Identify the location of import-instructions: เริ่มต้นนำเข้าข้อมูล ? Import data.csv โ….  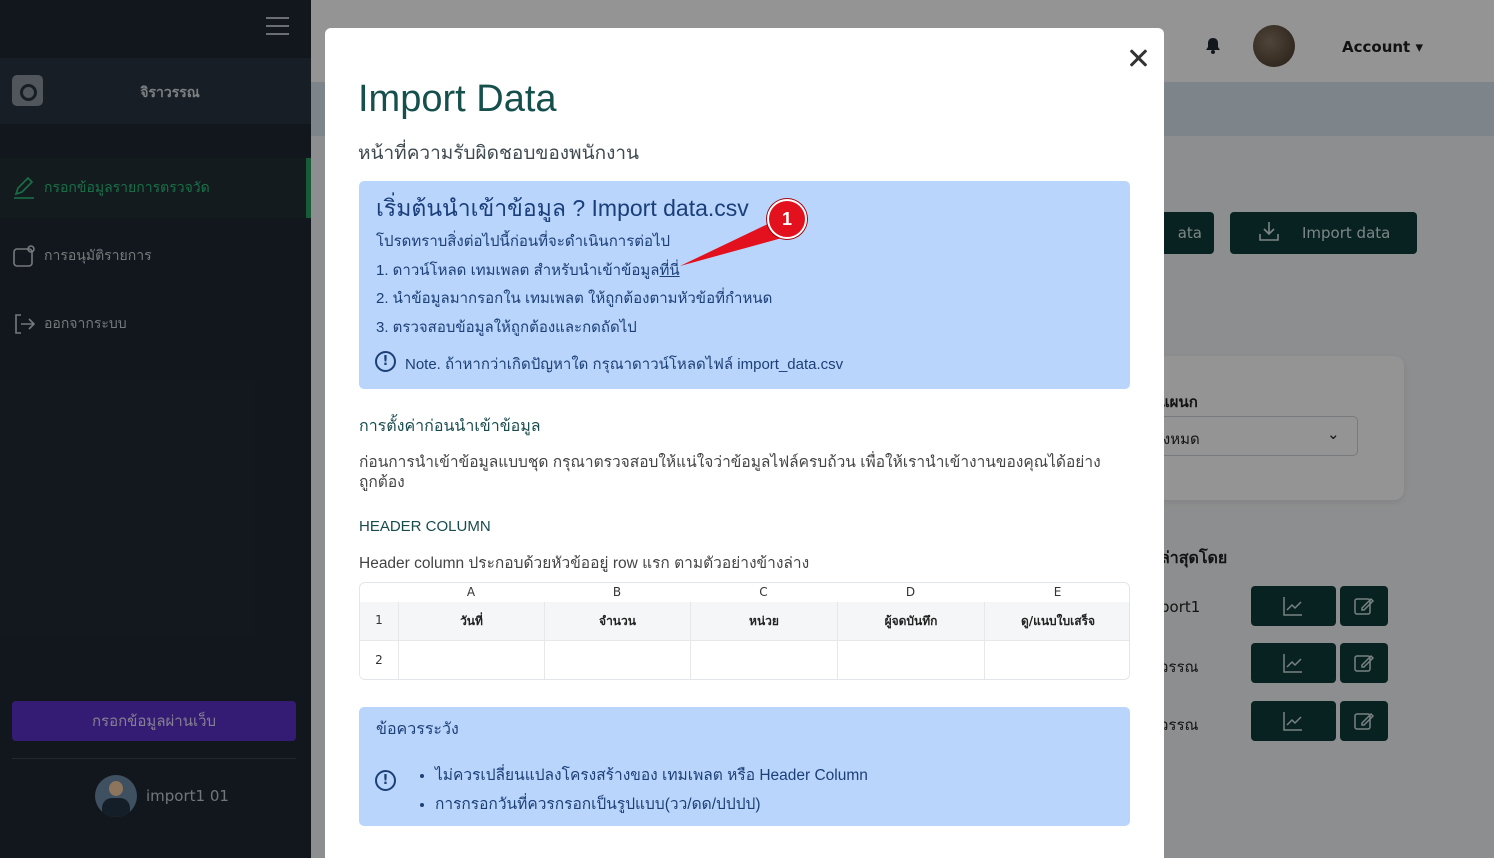
(744, 285).